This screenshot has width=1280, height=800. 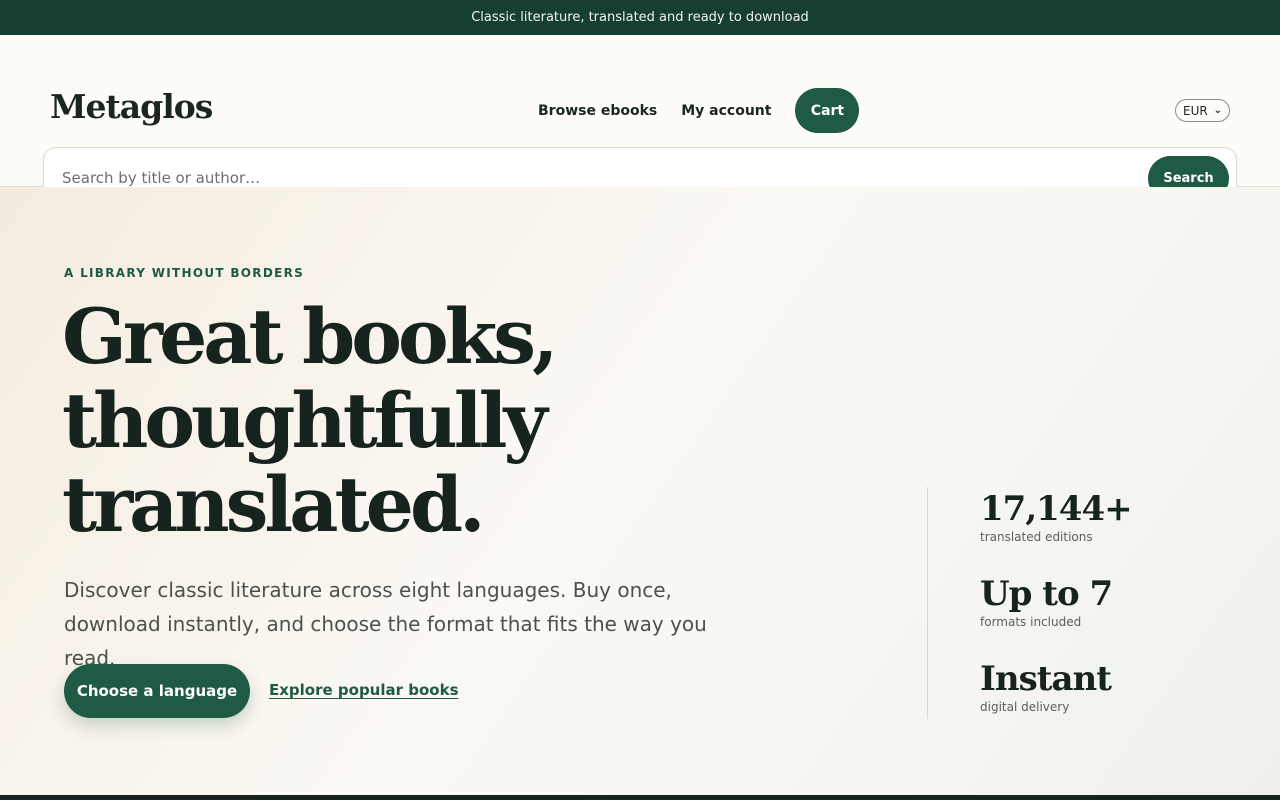 What do you see at coordinates (1046, 594) in the screenshot?
I see `stat-value: Up to 7` at bounding box center [1046, 594].